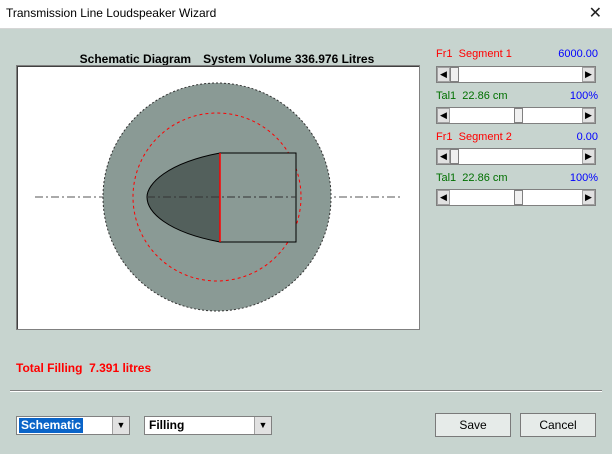  I want to click on taper-2-label: Tal1 22.86 cm, so click(472, 178).